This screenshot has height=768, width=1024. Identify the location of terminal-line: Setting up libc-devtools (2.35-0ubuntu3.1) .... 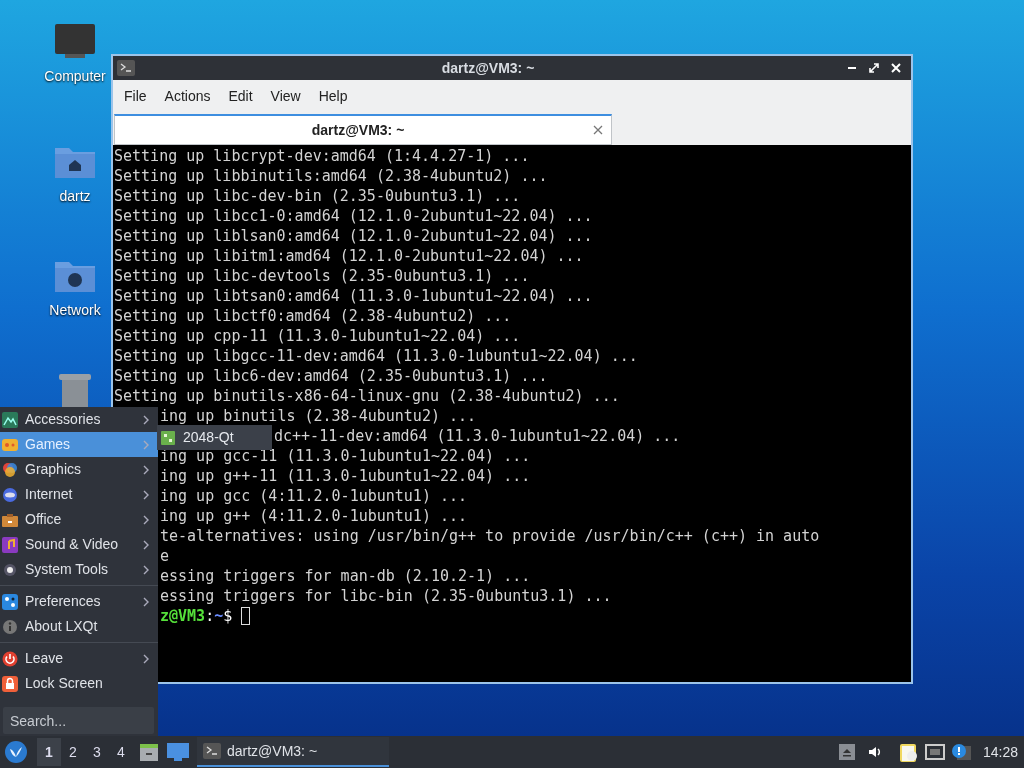
(322, 276).